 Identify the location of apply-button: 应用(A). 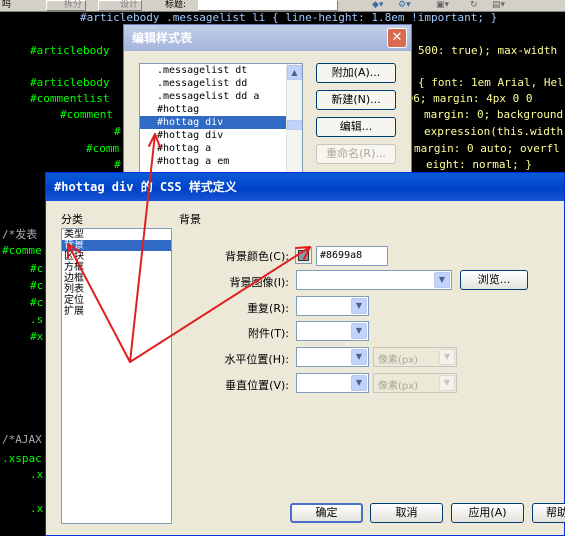
(487, 513).